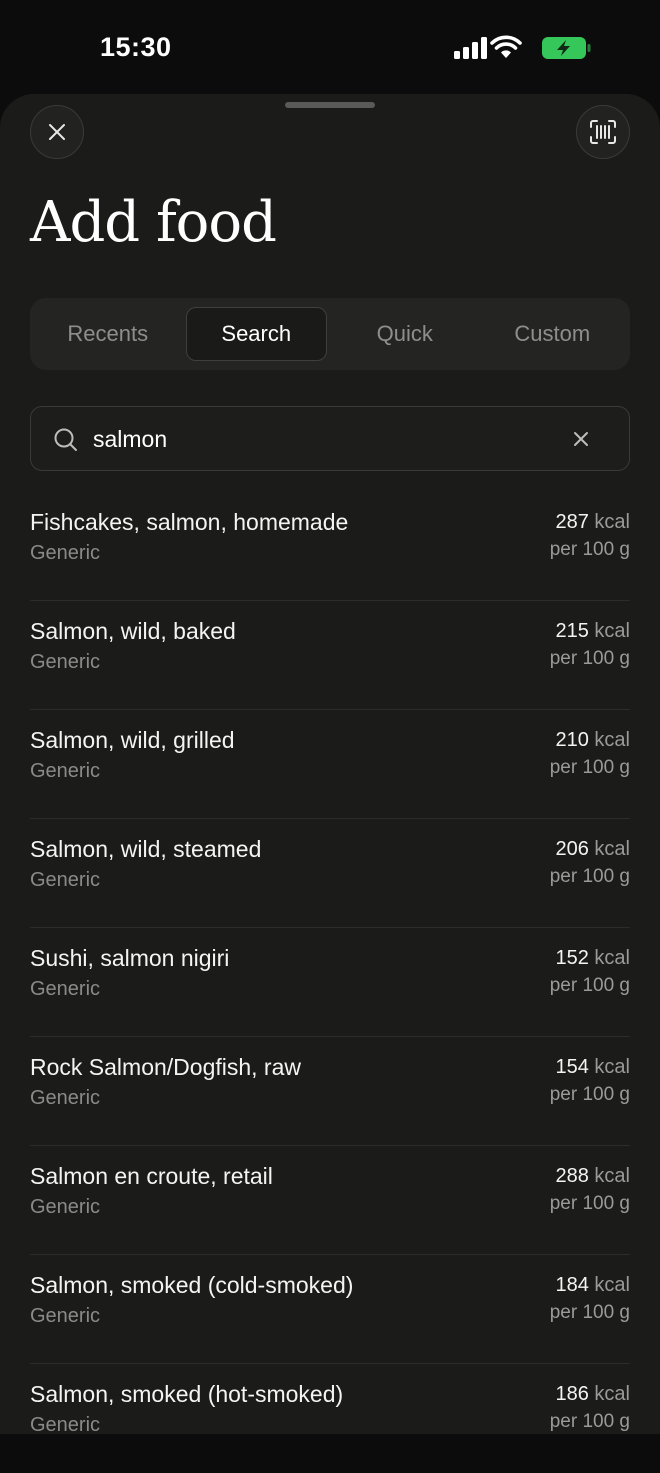 This screenshot has width=660, height=1473. Describe the element at coordinates (330, 105) in the screenshot. I see `sheet-grabber` at that location.